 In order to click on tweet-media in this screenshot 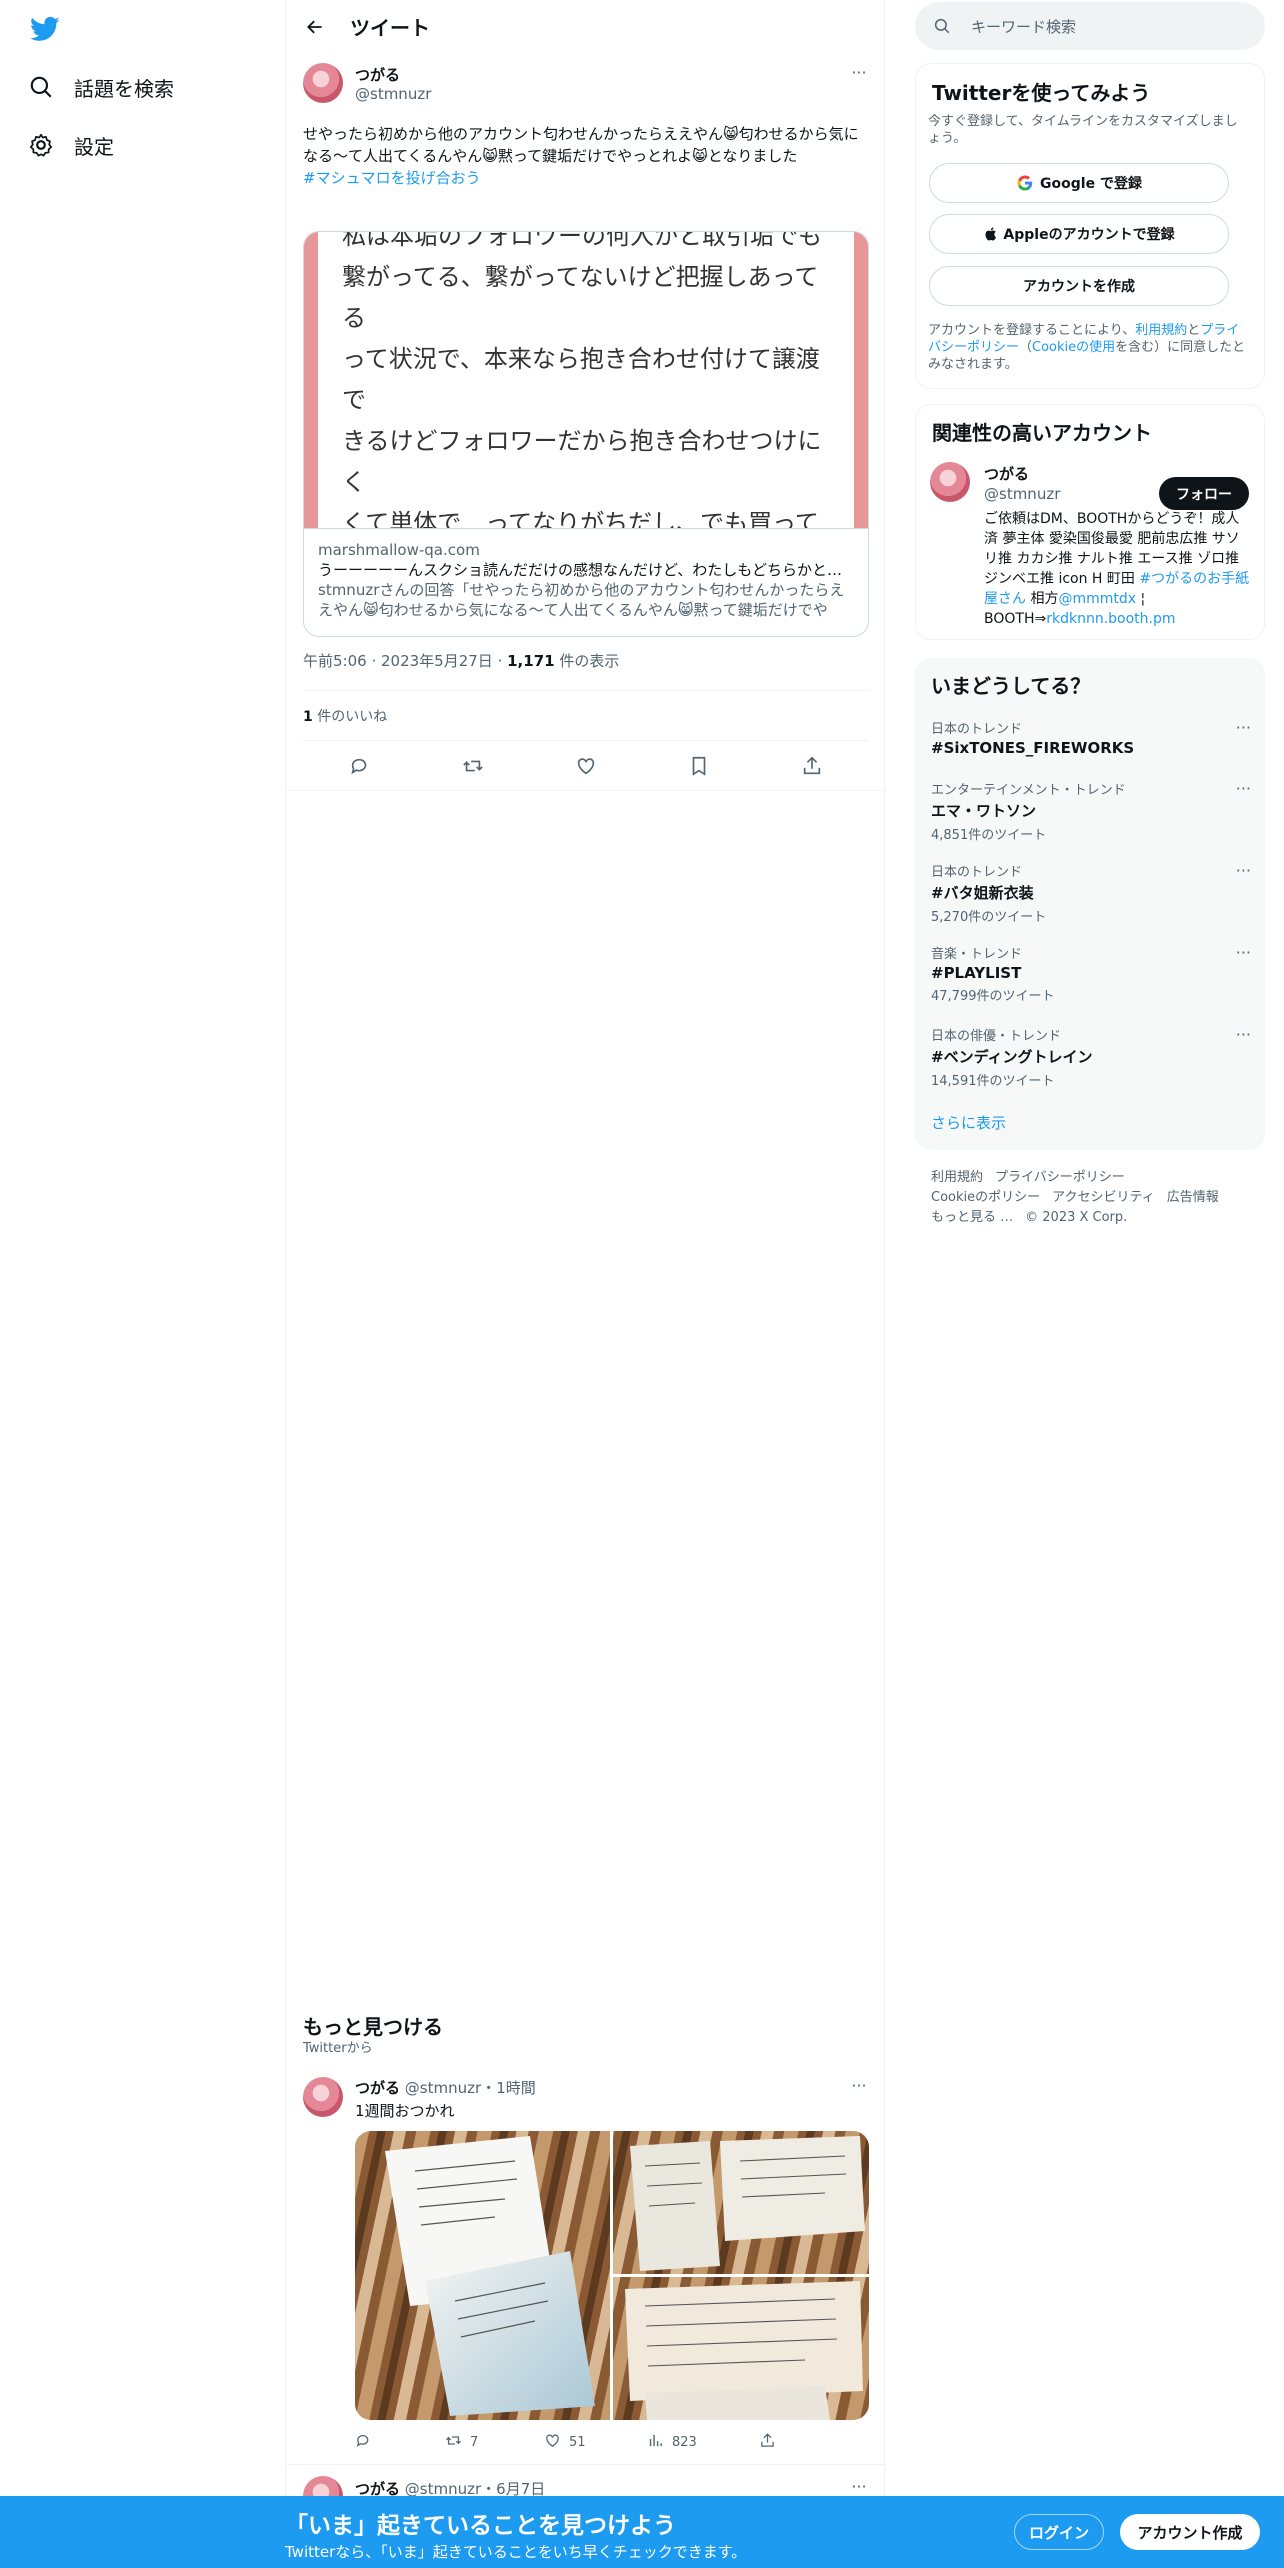, I will do `click(612, 2275)`.